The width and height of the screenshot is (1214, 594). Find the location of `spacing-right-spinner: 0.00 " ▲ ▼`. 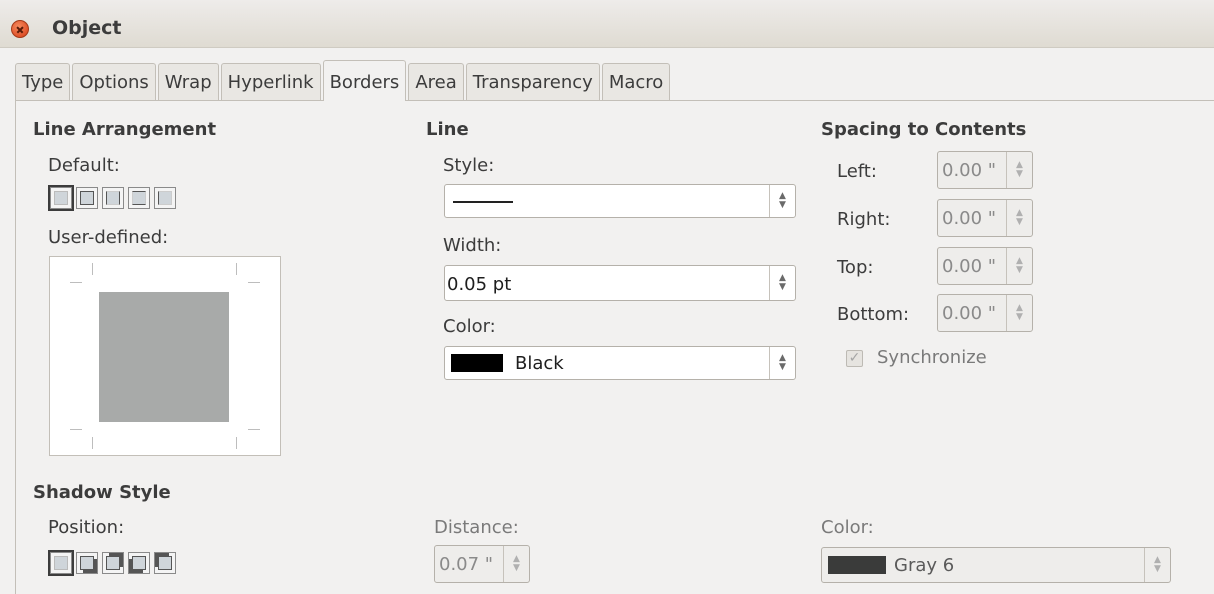

spacing-right-spinner: 0.00 " ▲ ▼ is located at coordinates (985, 218).